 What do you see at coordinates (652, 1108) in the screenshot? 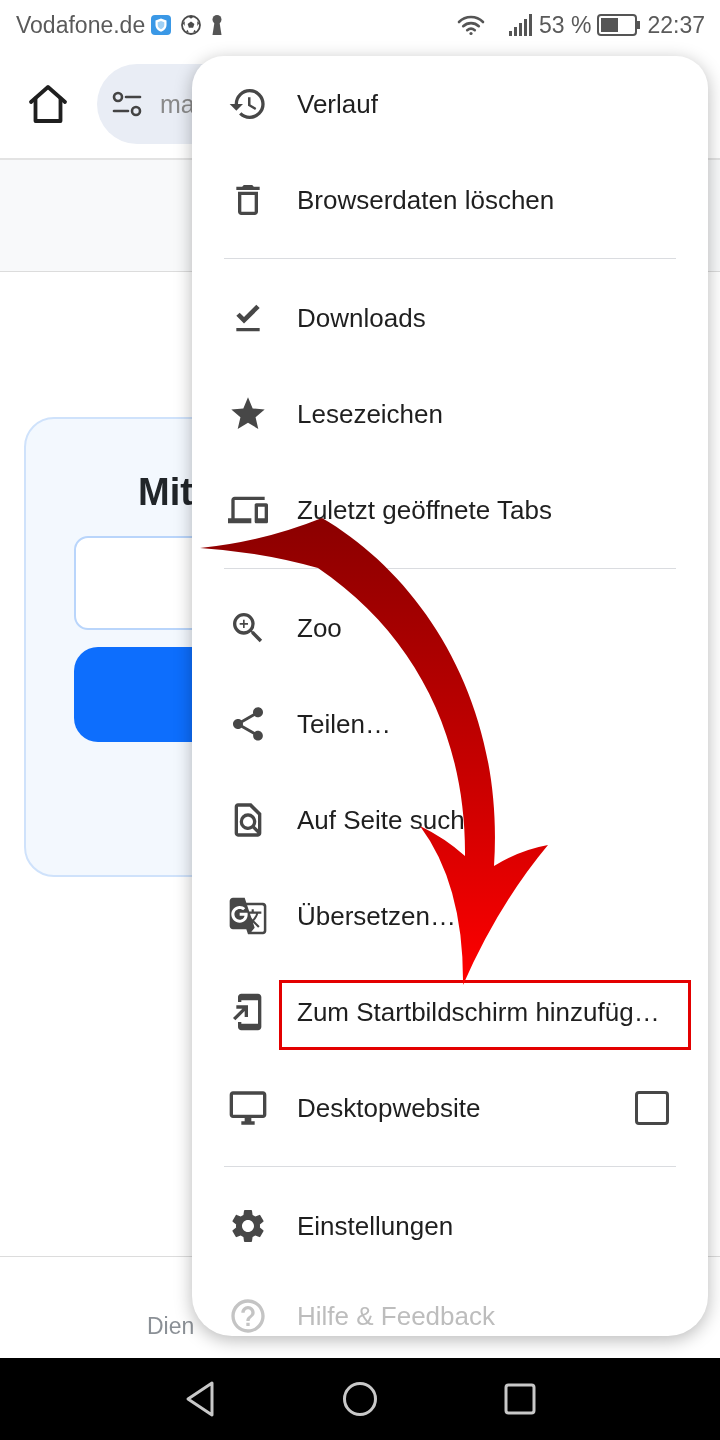
I see `checkbox` at bounding box center [652, 1108].